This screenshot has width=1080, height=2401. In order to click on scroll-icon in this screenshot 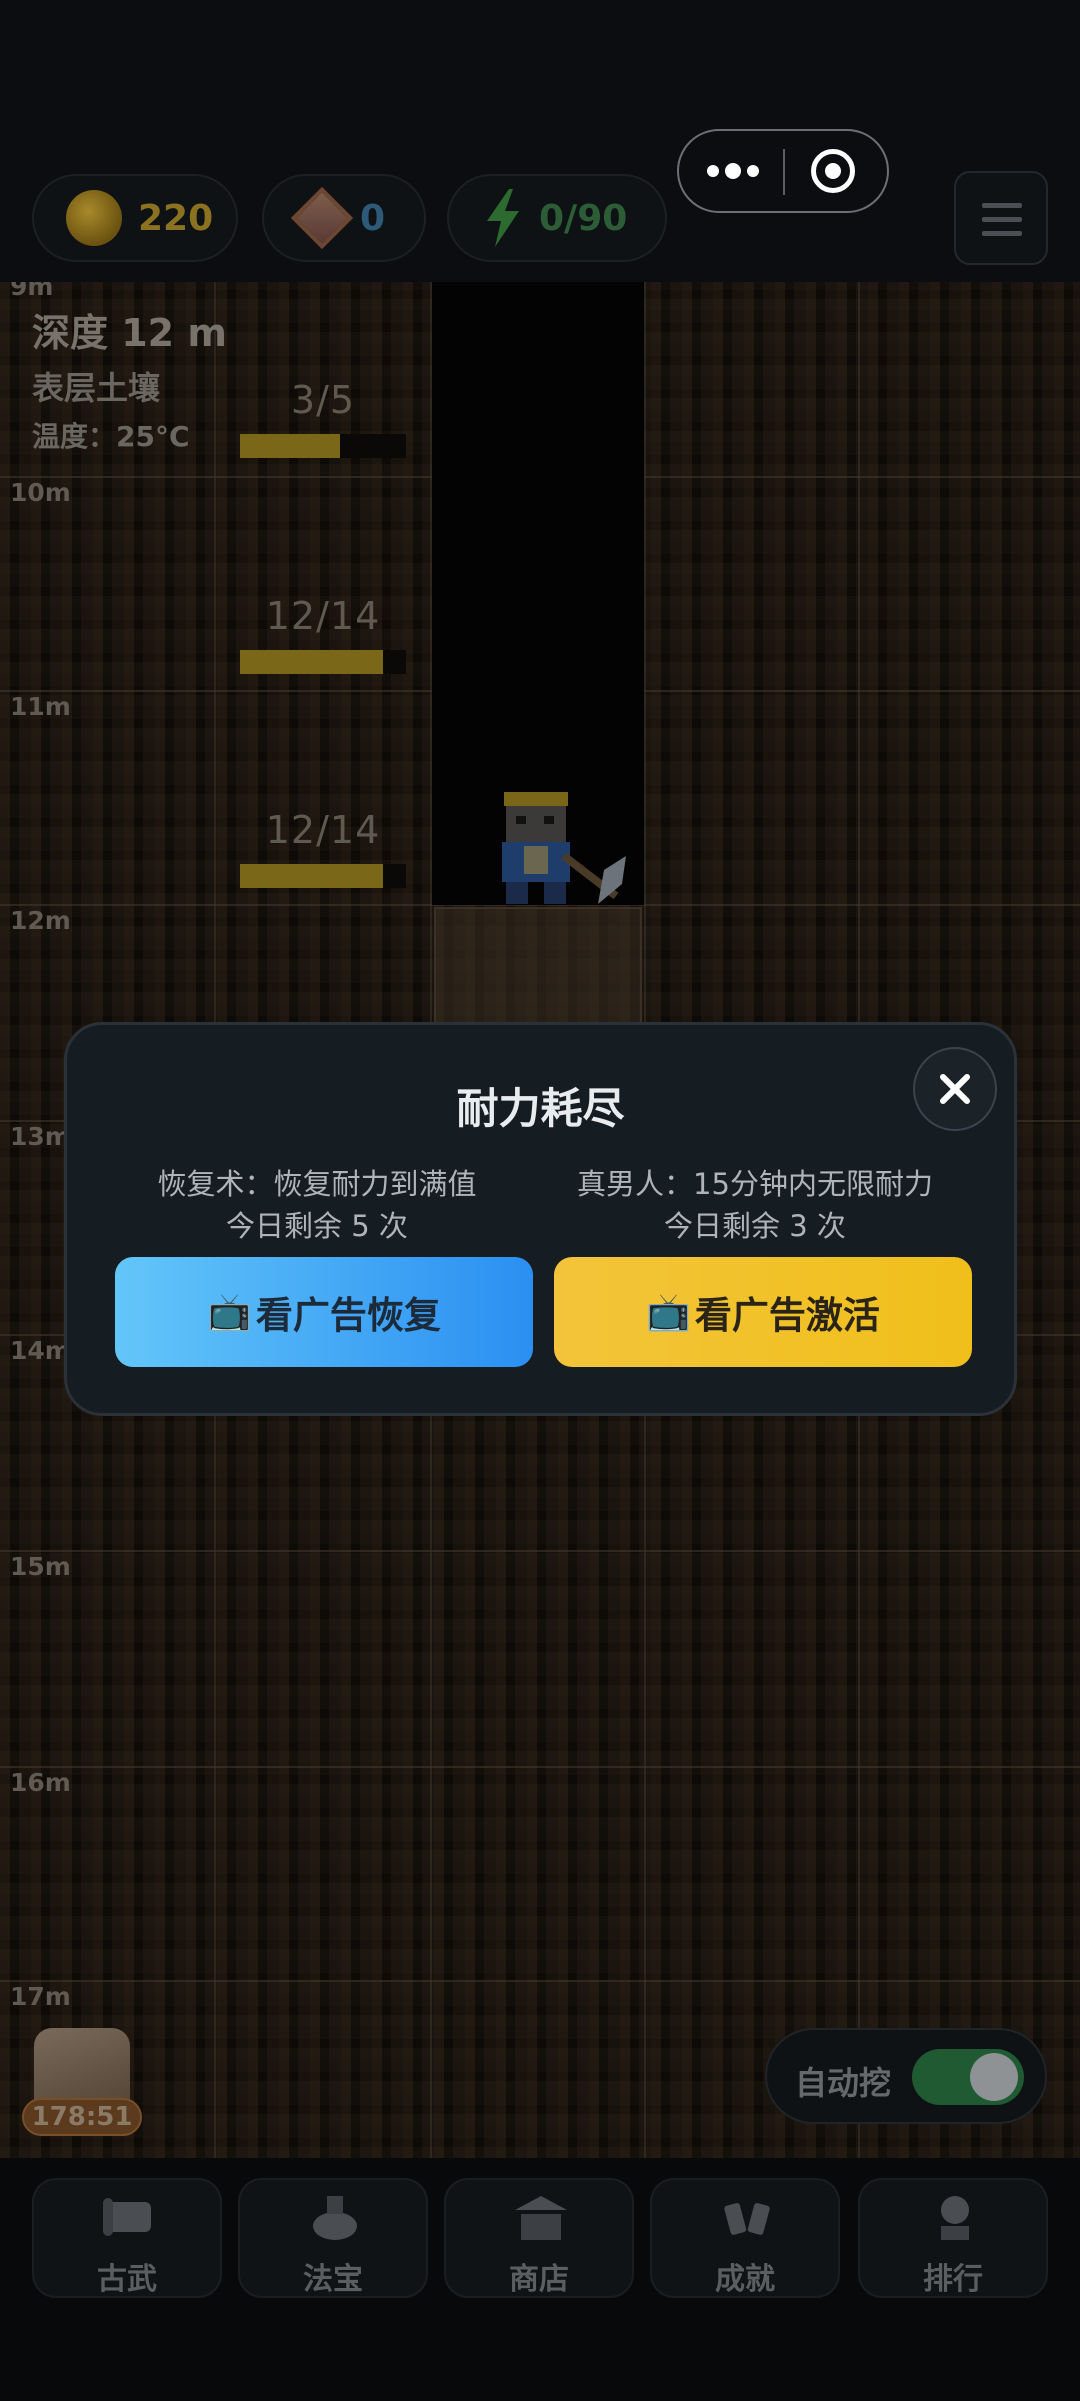, I will do `click(127, 2217)`.